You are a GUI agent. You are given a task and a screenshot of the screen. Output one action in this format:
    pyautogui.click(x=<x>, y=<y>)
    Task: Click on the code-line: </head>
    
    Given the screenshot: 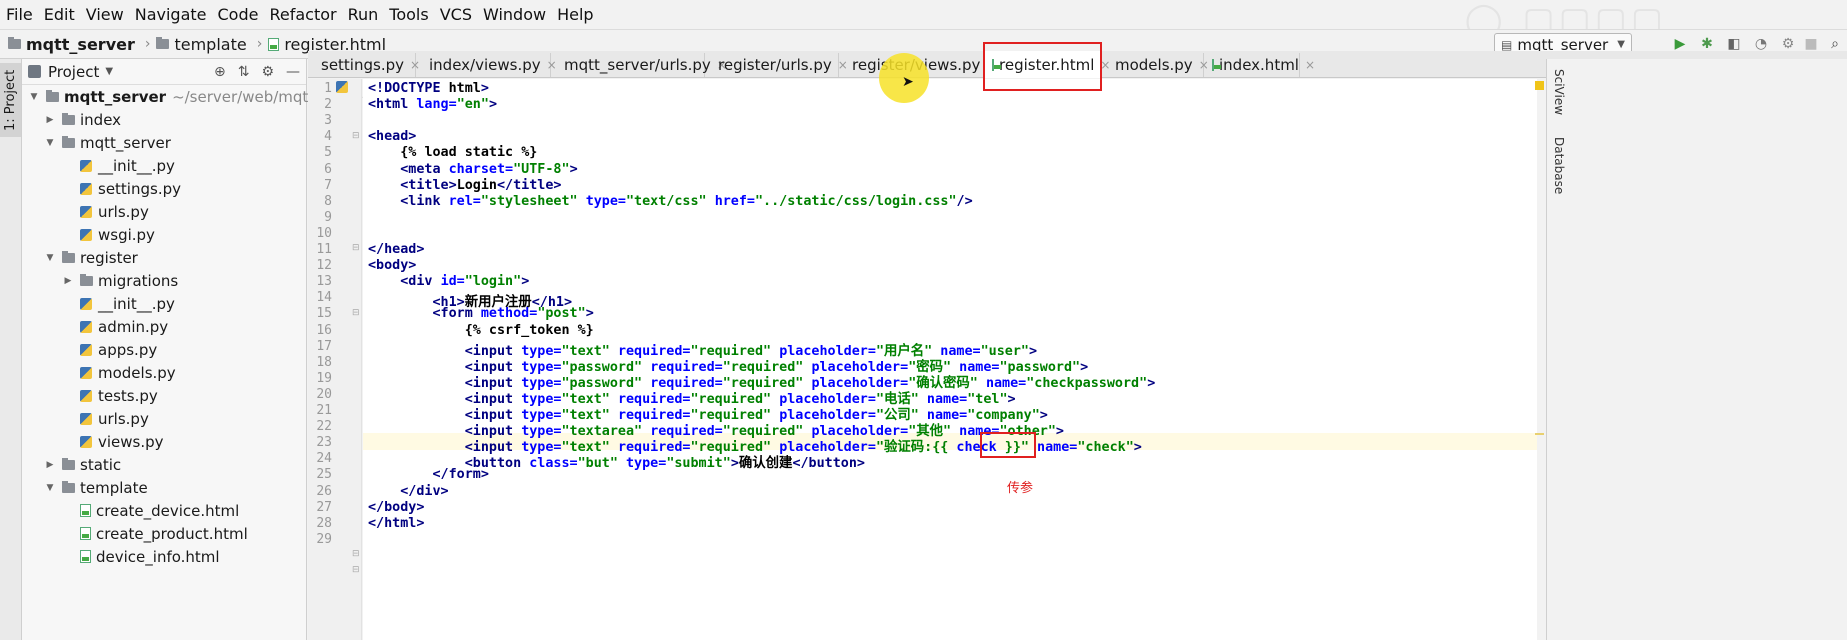 What is the action you would take?
    pyautogui.click(x=396, y=249)
    